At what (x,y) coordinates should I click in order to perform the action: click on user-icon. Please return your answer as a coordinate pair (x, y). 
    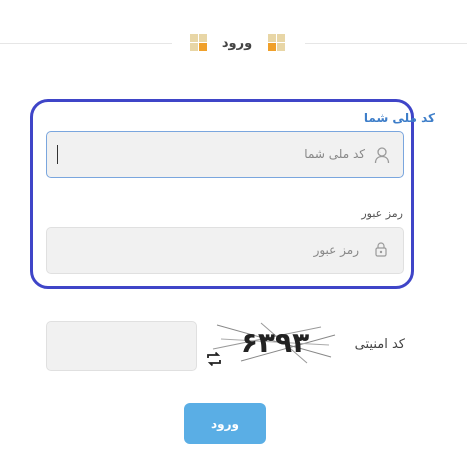
    Looking at the image, I should click on (382, 155).